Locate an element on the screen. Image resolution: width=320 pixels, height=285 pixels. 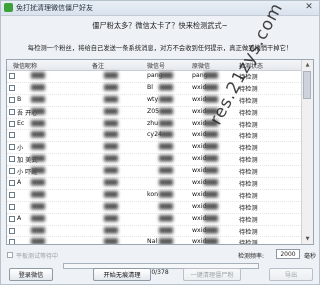
cell-wxid: Bl is located at coordinates (150, 87).